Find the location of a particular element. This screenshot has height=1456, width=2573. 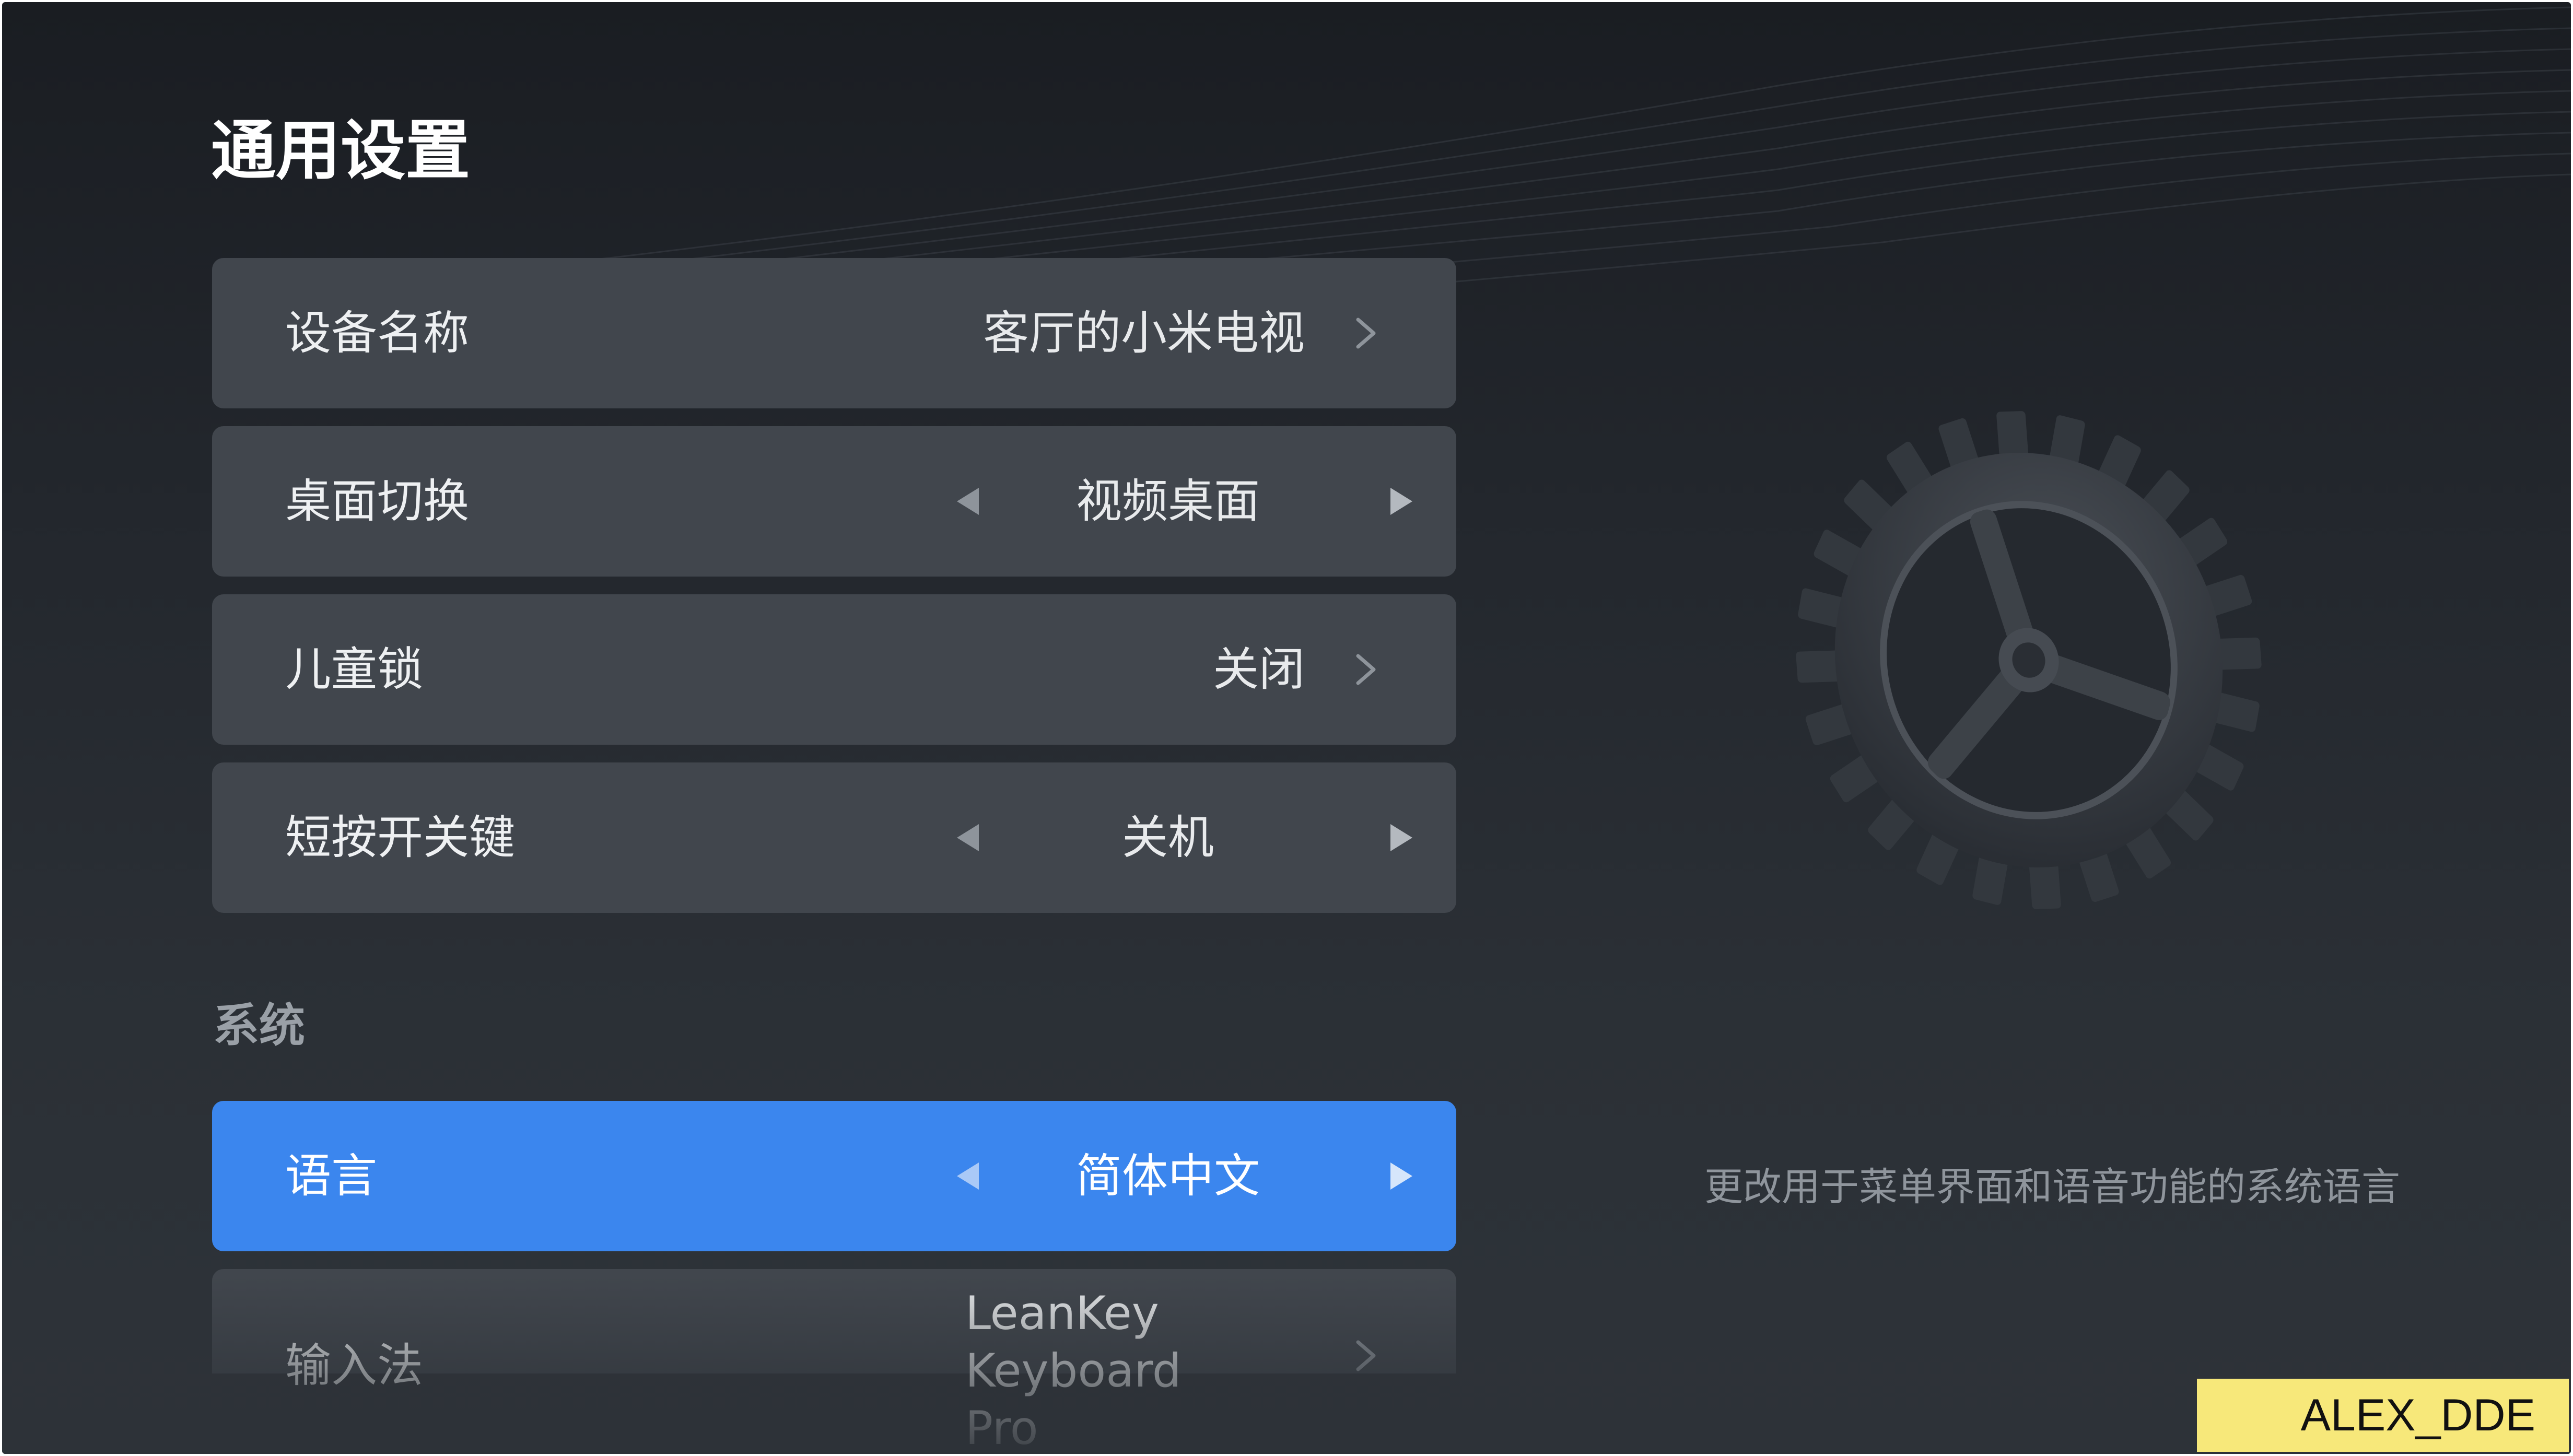

setting-label: 输入法 is located at coordinates (354, 1365).